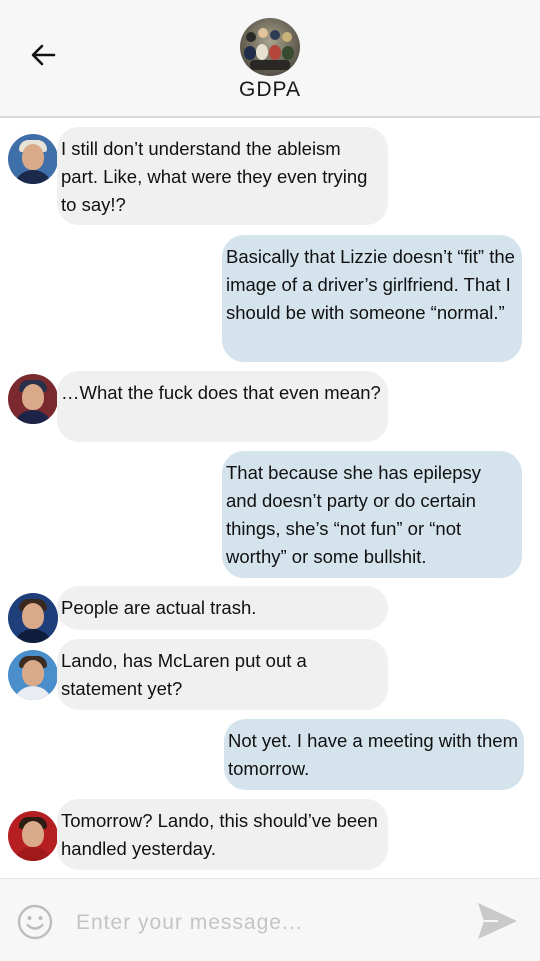 The image size is (540, 961). What do you see at coordinates (270, 89) in the screenshot?
I see `group-title: GDPA` at bounding box center [270, 89].